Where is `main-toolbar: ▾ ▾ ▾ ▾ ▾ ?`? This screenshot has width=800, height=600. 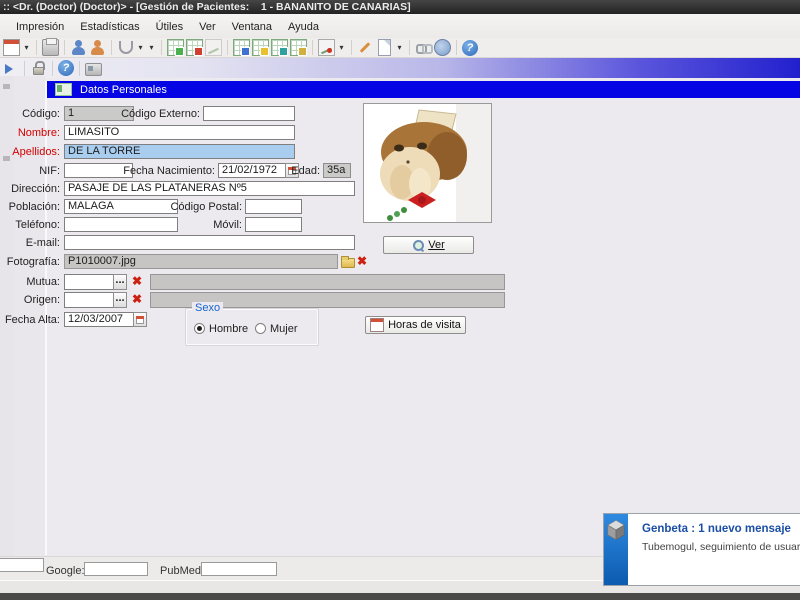
main-toolbar: ▾ ▾ ▾ ▾ ▾ ? is located at coordinates (400, 48).